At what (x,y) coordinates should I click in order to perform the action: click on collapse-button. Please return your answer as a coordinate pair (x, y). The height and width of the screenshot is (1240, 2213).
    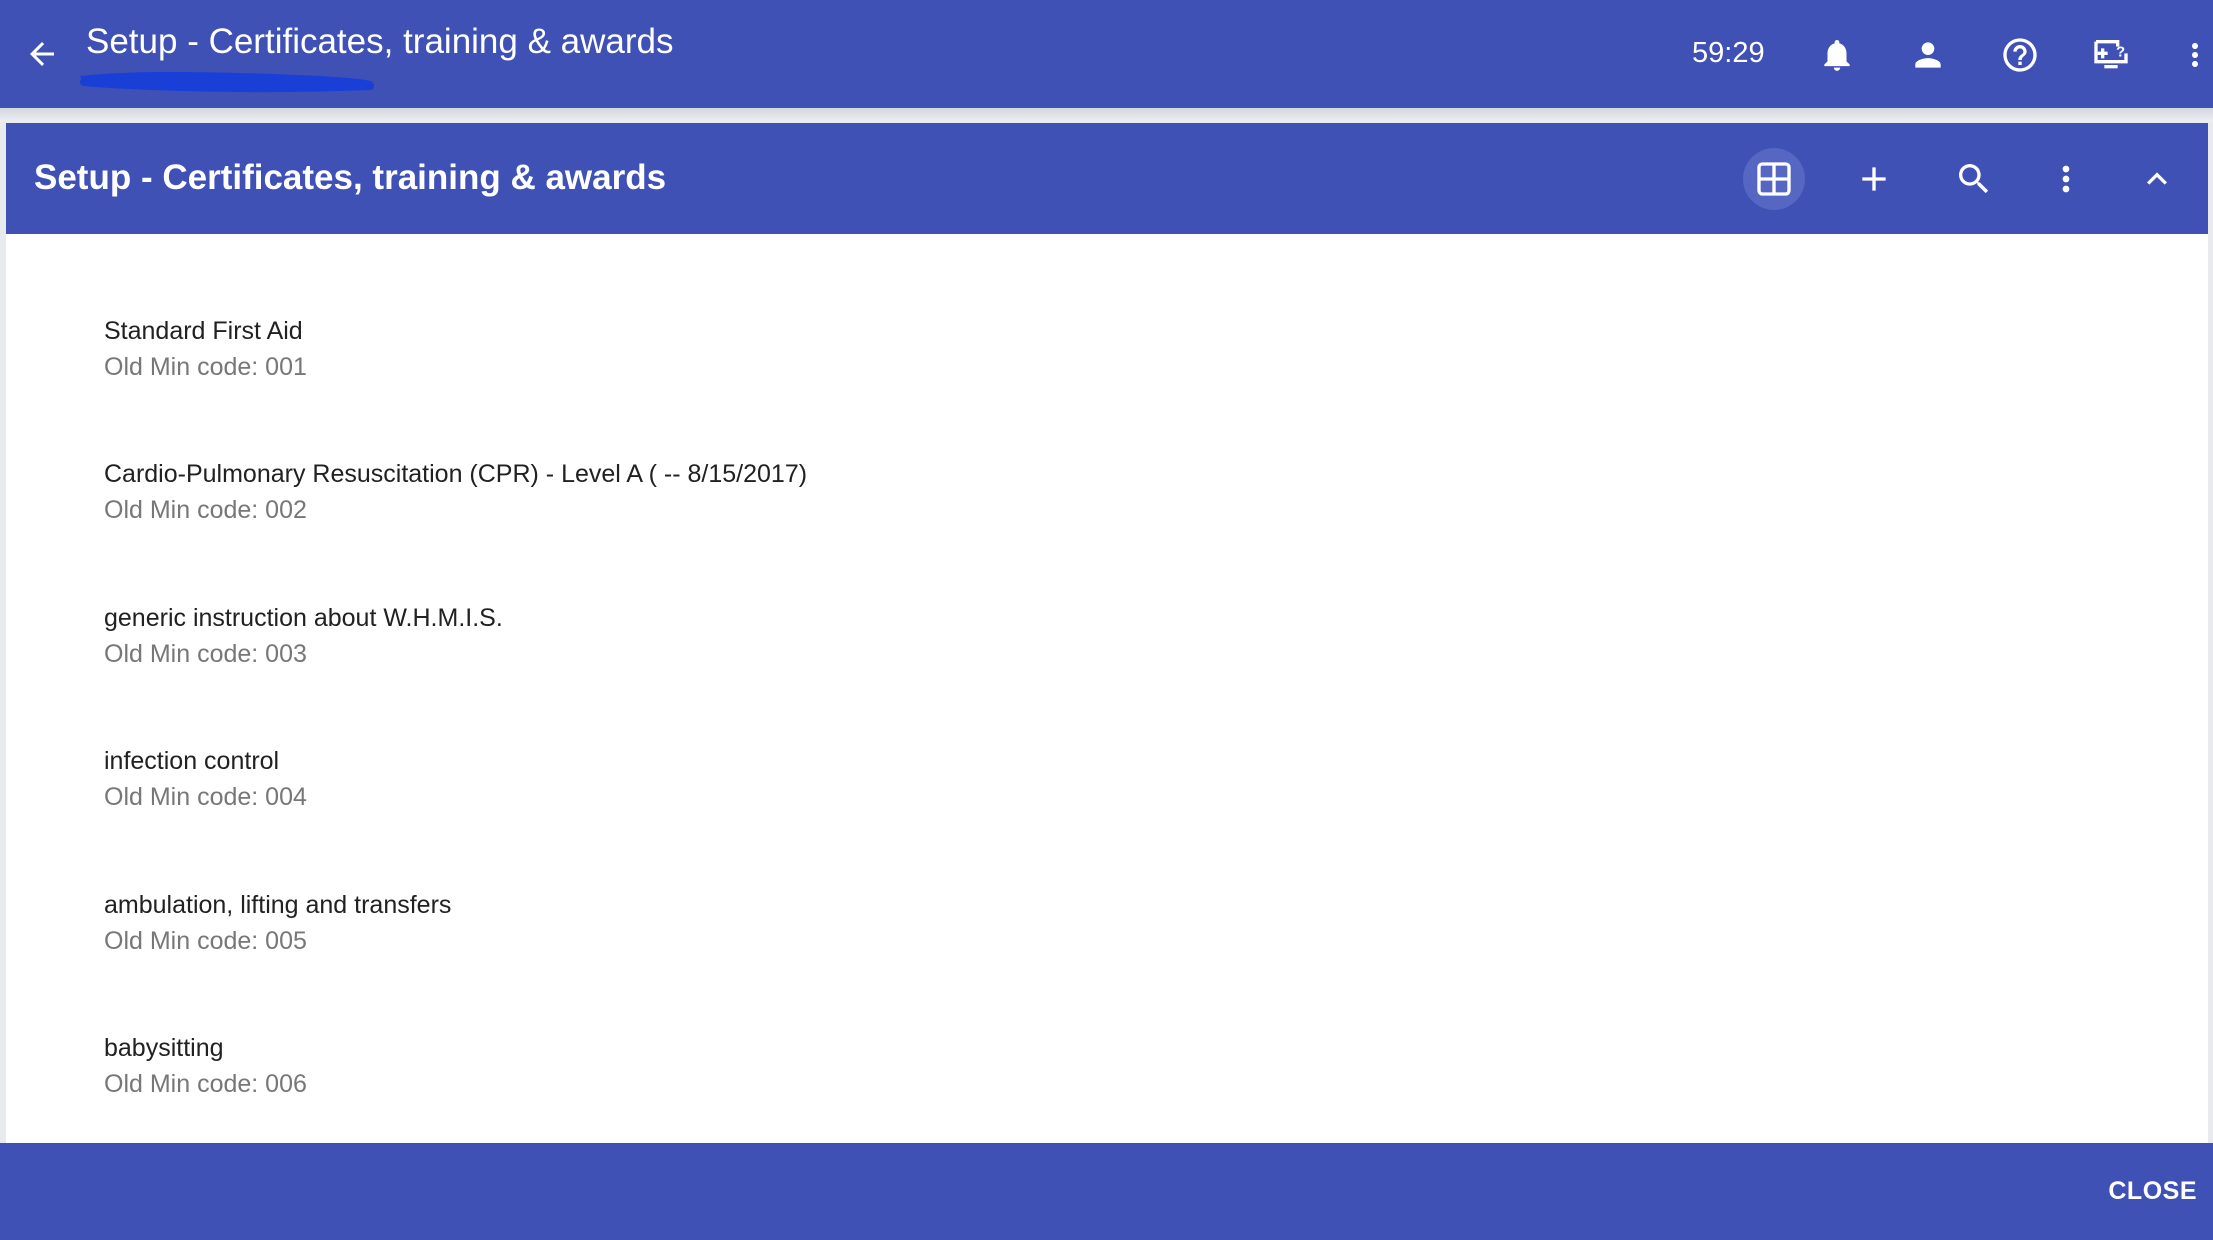
    Looking at the image, I should click on (2157, 179).